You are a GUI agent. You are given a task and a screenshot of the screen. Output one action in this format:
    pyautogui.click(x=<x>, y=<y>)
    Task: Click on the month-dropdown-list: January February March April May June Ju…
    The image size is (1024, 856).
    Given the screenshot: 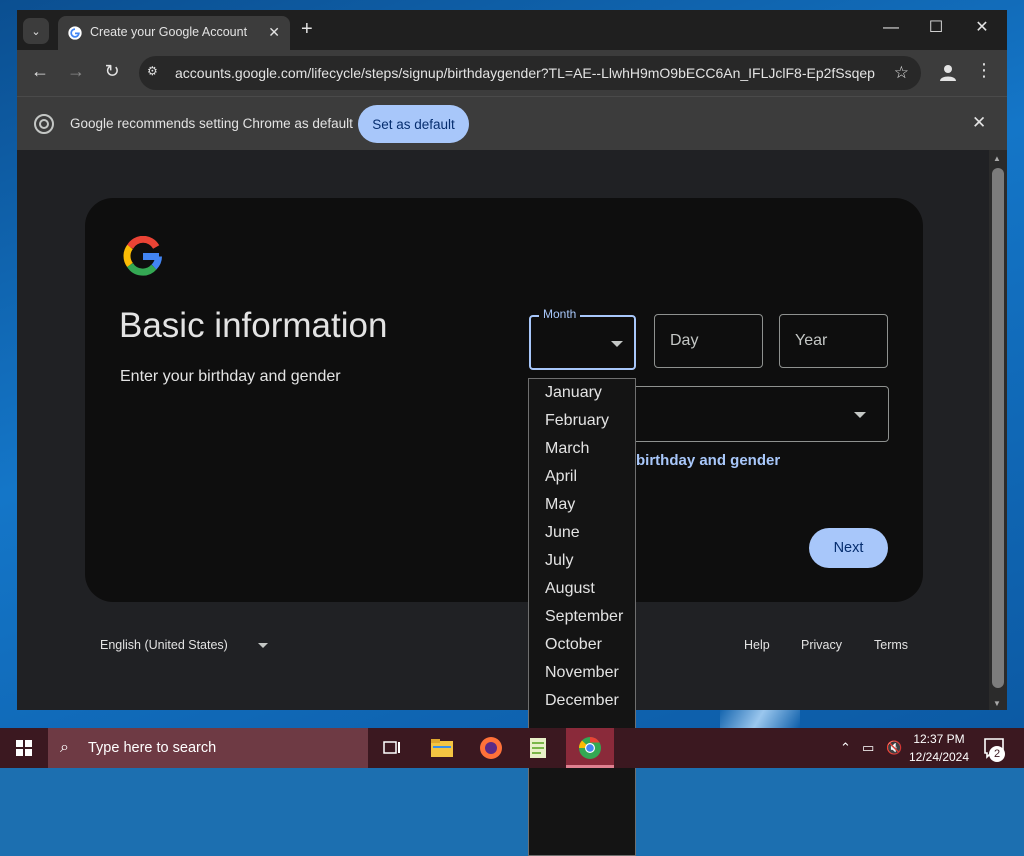 What is the action you would take?
    pyautogui.click(x=582, y=617)
    